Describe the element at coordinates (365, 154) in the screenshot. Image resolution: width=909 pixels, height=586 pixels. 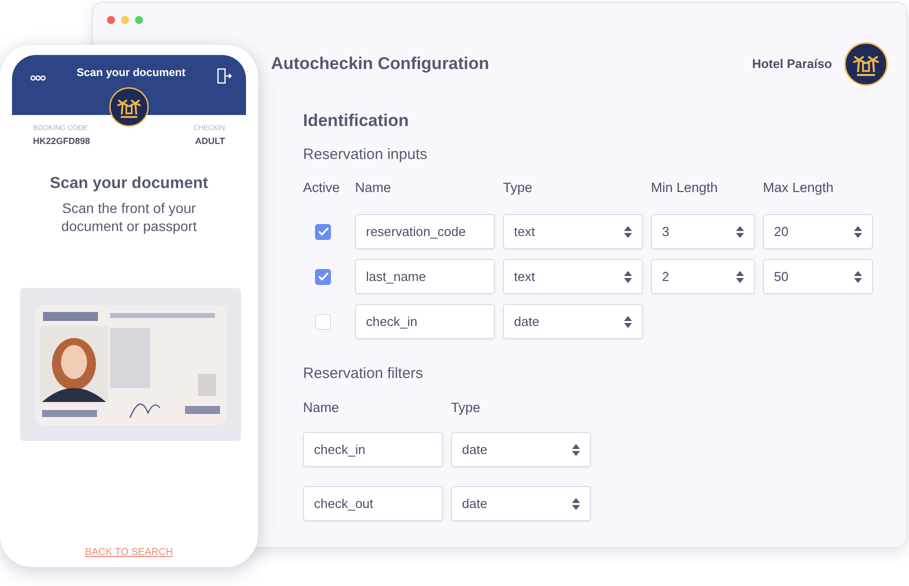
I see `subsection-title: Reservation inputs` at that location.